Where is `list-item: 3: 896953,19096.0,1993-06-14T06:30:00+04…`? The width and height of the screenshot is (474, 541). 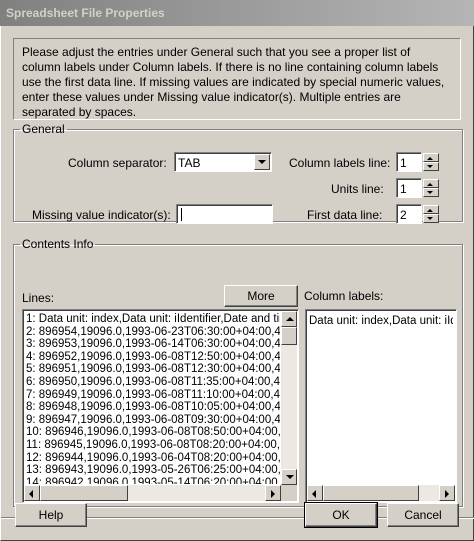
list-item: 3: 896953,19096.0,1993-06-14T06:30:00+04… is located at coordinates (153, 344).